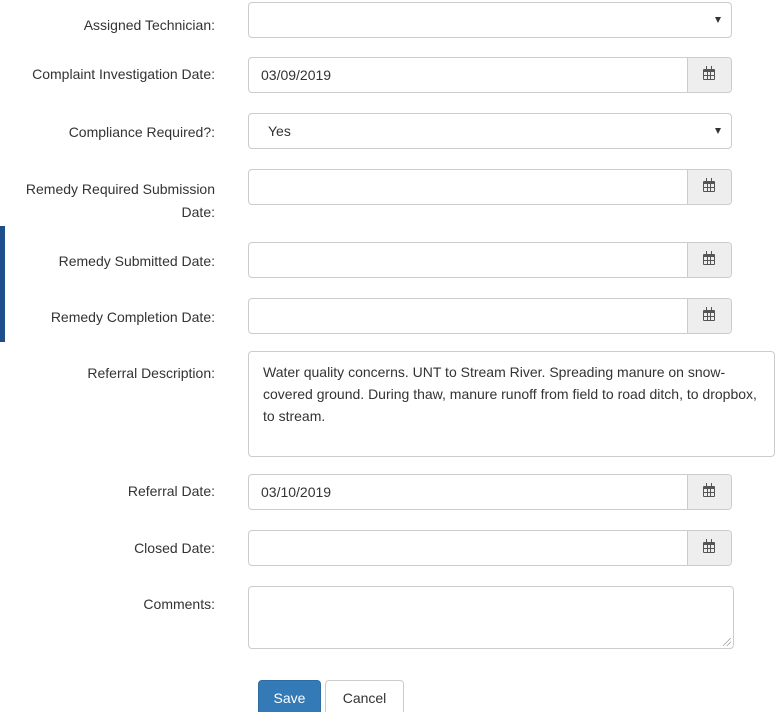 This screenshot has height=712, width=775. What do you see at coordinates (174, 548) in the screenshot?
I see `closed-date-label: Closed Date:` at bounding box center [174, 548].